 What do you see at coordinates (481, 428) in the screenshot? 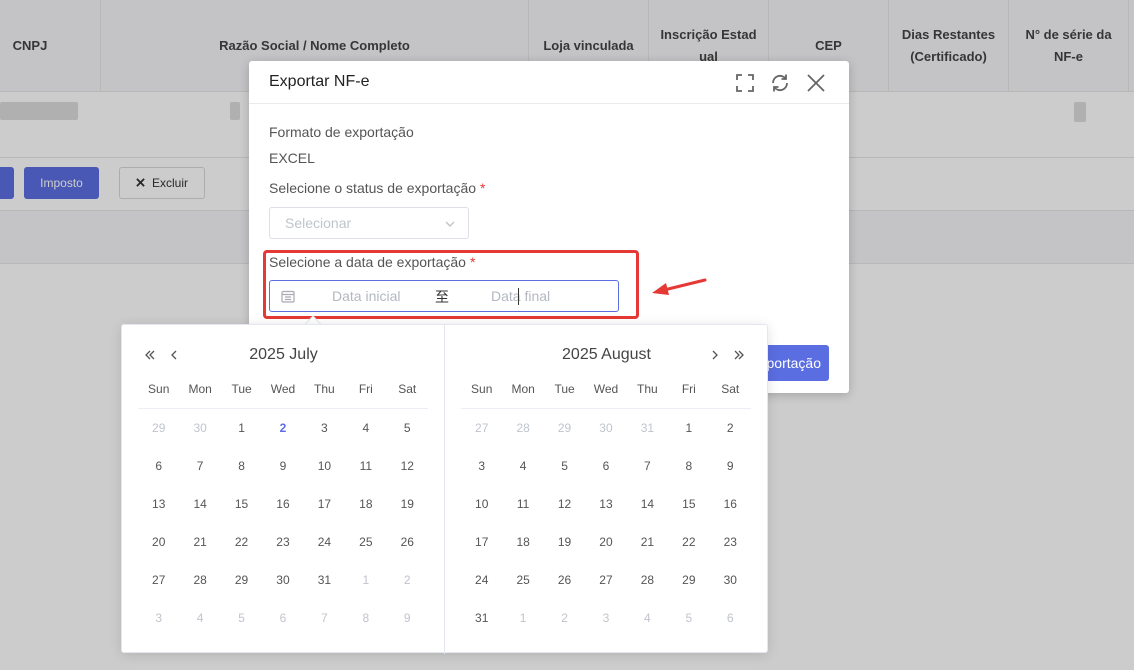
I see `calendar-day-other-month: 27` at bounding box center [481, 428].